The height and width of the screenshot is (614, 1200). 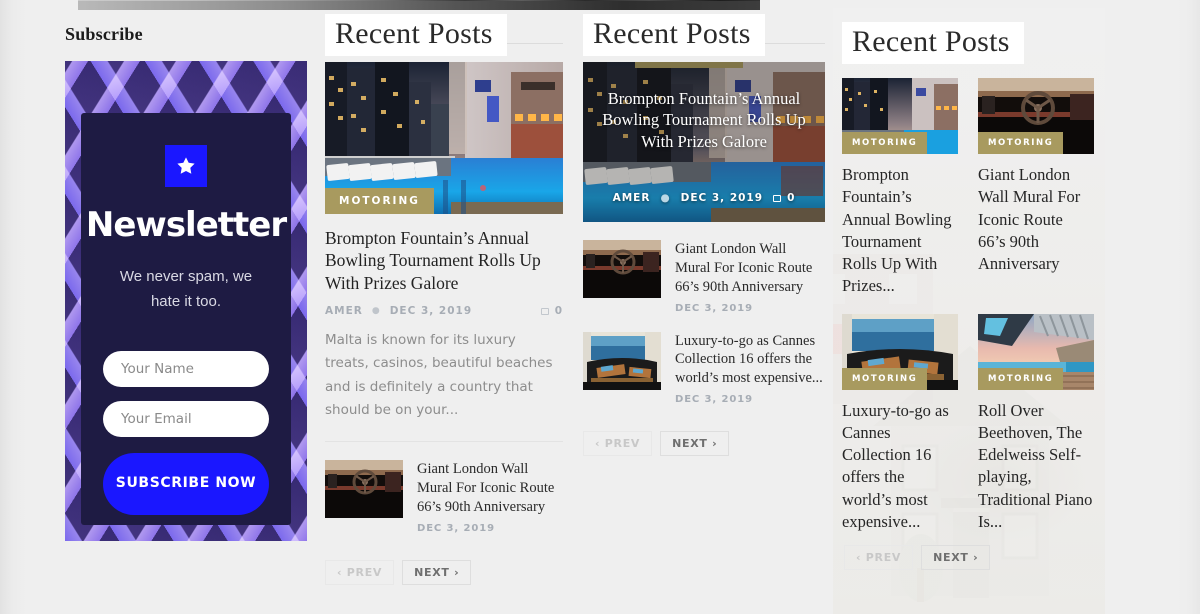 I want to click on recent-posts-classic-title: Recent Posts, so click(x=416, y=35).